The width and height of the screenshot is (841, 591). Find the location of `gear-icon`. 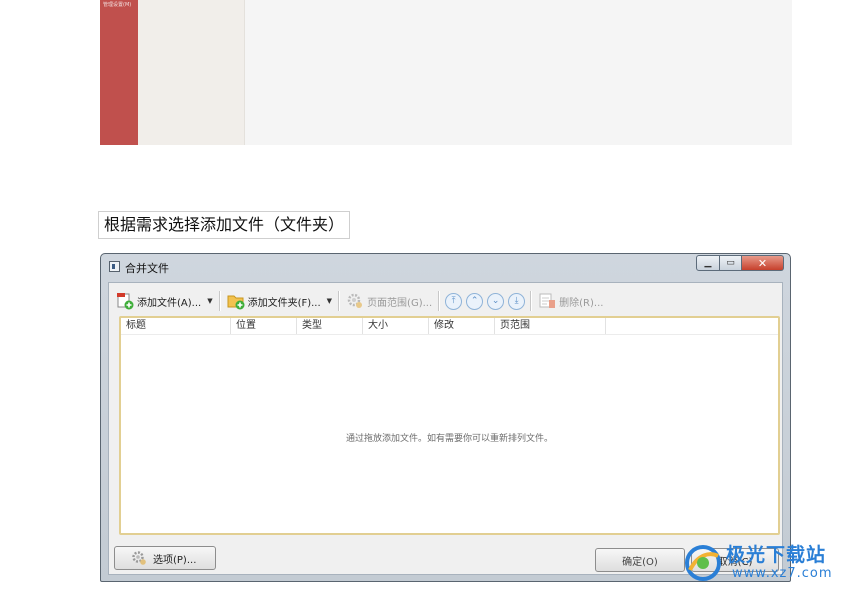

gear-icon is located at coordinates (355, 301).